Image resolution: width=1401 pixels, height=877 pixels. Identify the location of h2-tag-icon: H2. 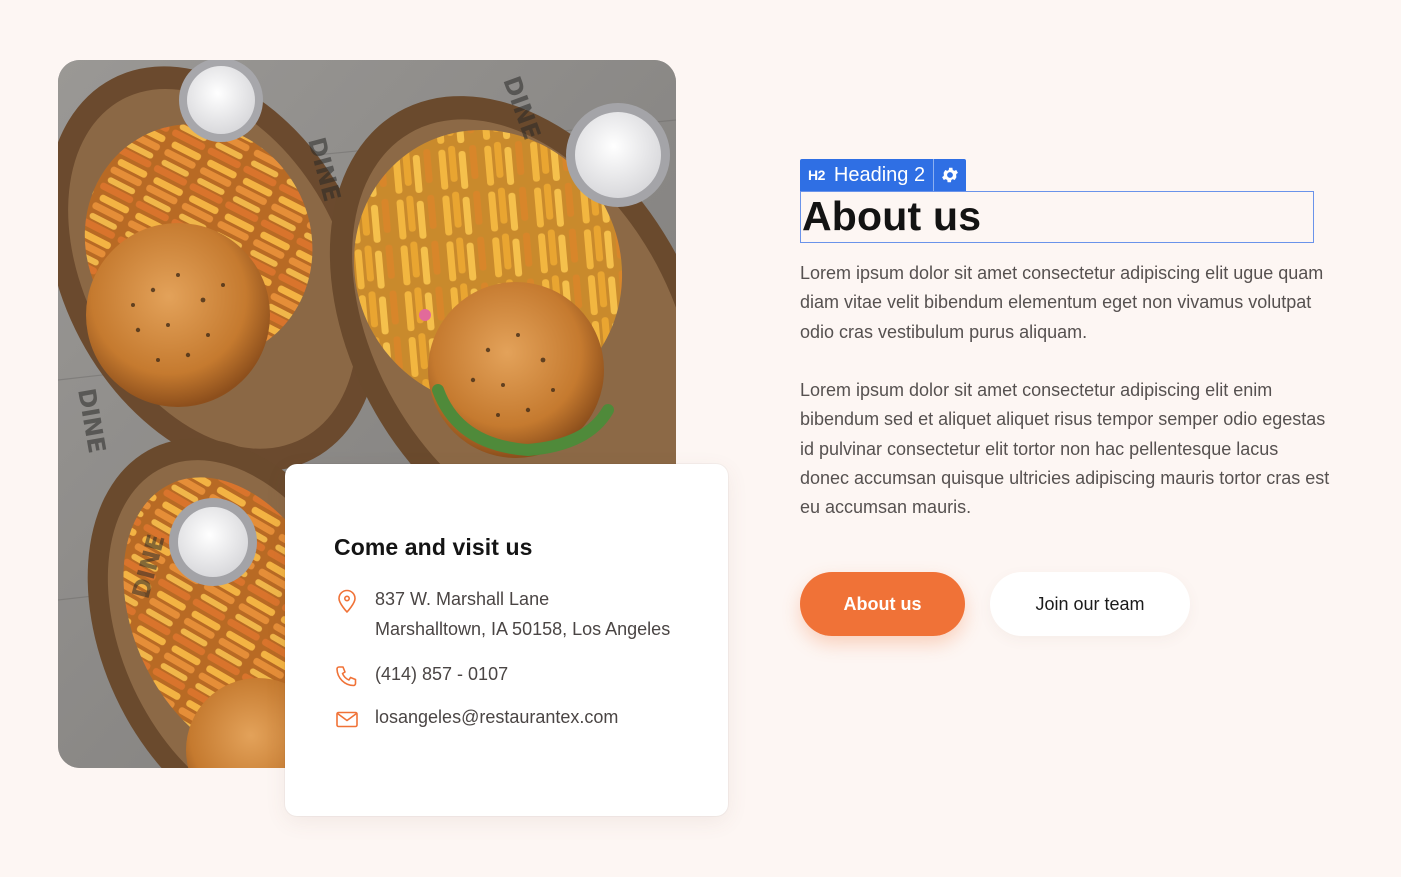
(816, 175).